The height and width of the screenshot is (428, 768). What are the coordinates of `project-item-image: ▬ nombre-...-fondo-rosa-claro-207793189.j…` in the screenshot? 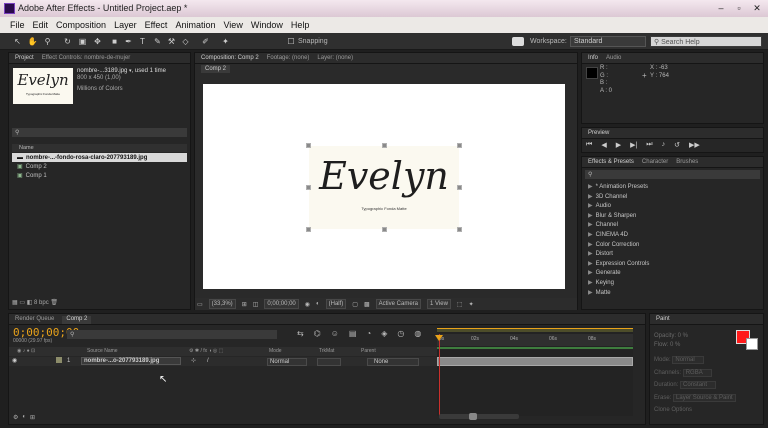 It's located at (99, 157).